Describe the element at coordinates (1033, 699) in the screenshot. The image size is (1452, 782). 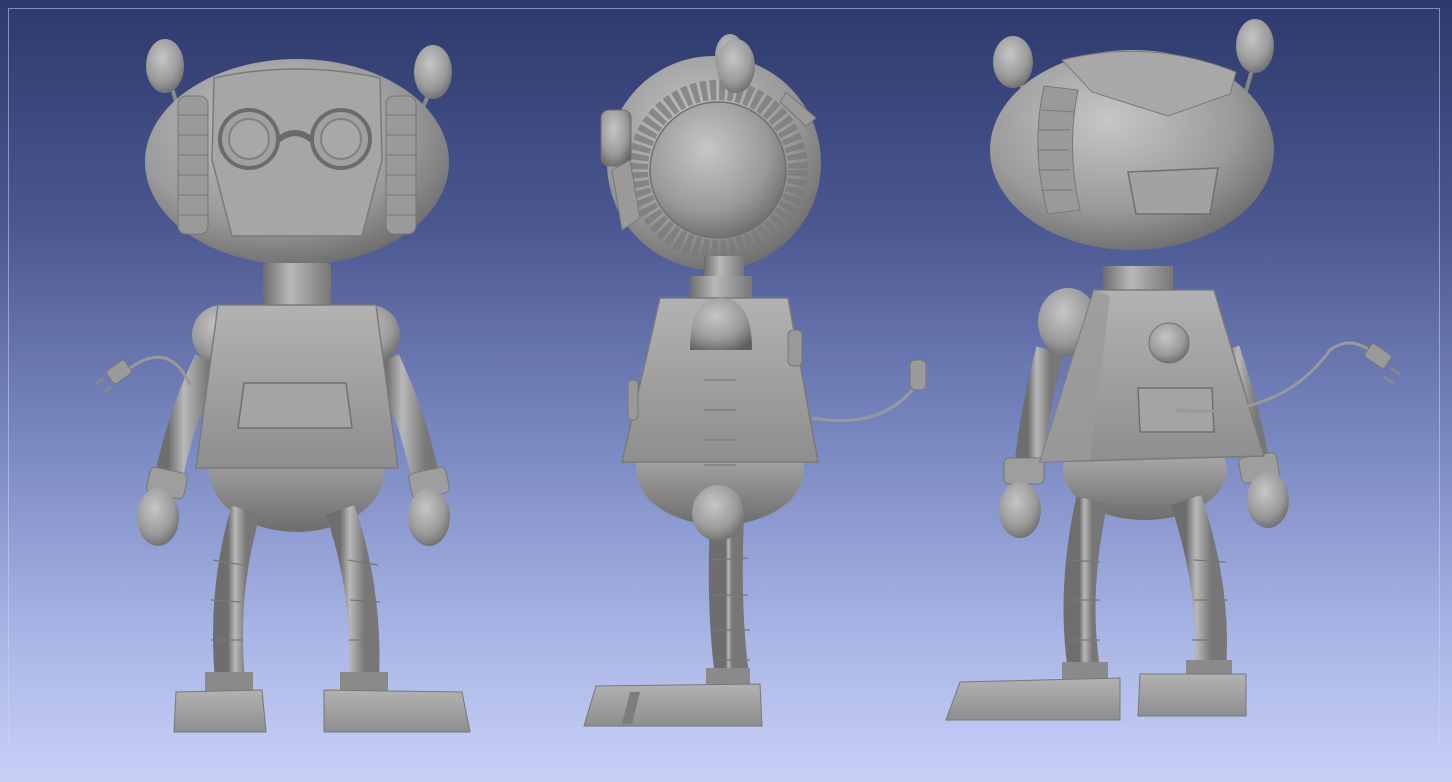
I see `foot-left-back` at that location.